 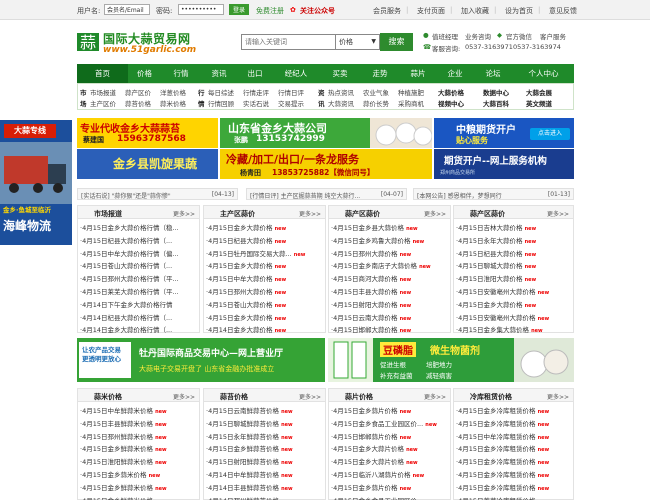 I want to click on subnav-link: 行情日评, so click(x=291, y=92).